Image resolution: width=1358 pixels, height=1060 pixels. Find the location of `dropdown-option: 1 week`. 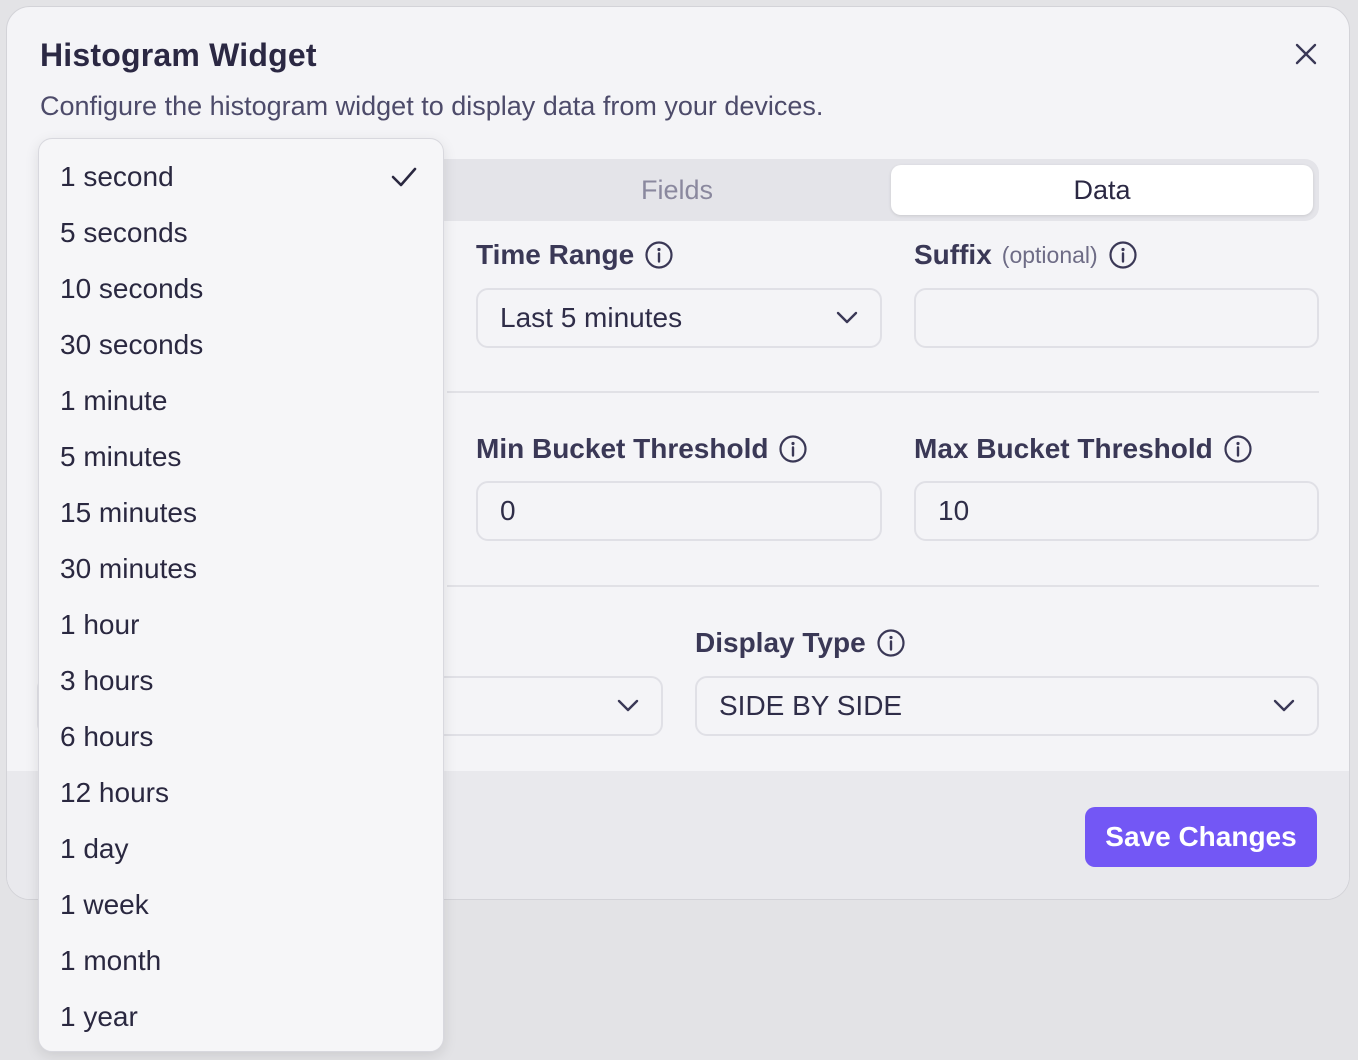

dropdown-option: 1 week is located at coordinates (241, 905).